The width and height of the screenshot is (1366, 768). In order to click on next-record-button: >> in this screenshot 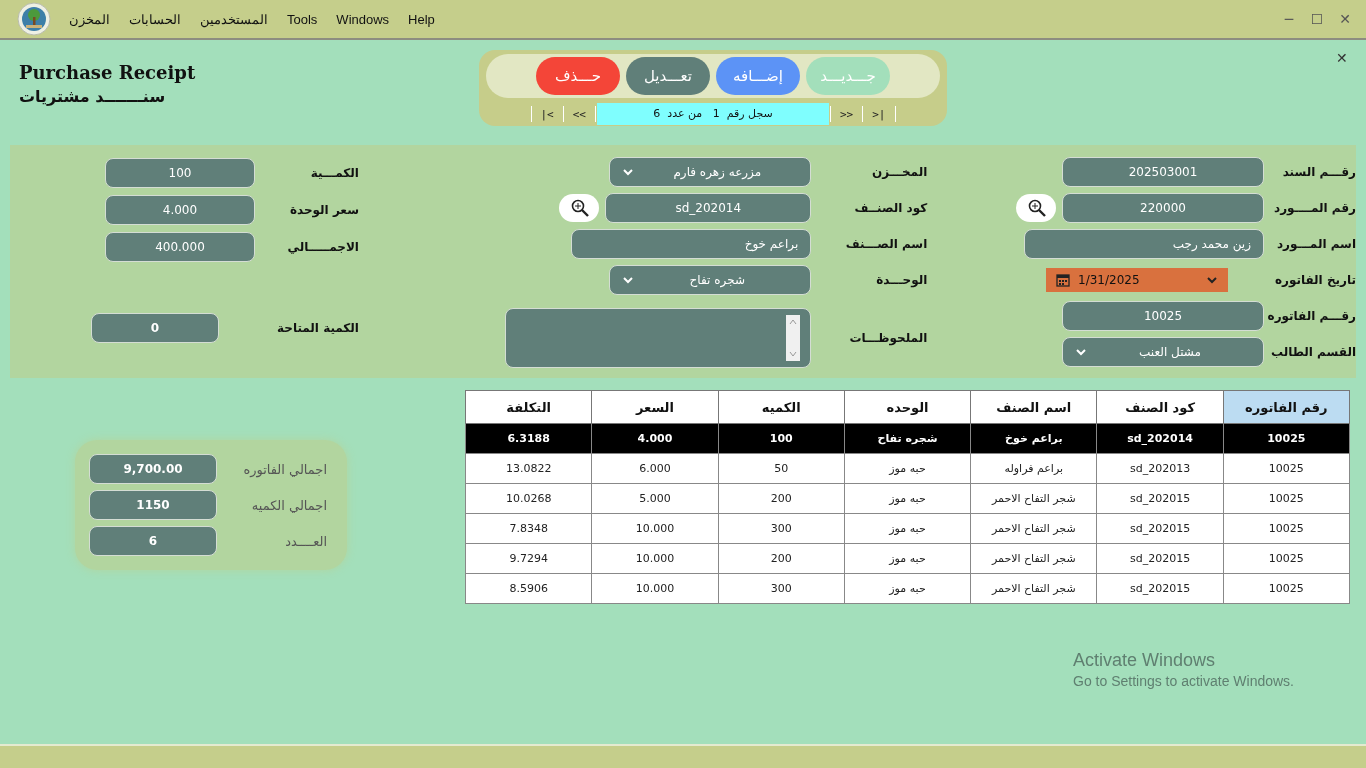, I will do `click(579, 114)`.